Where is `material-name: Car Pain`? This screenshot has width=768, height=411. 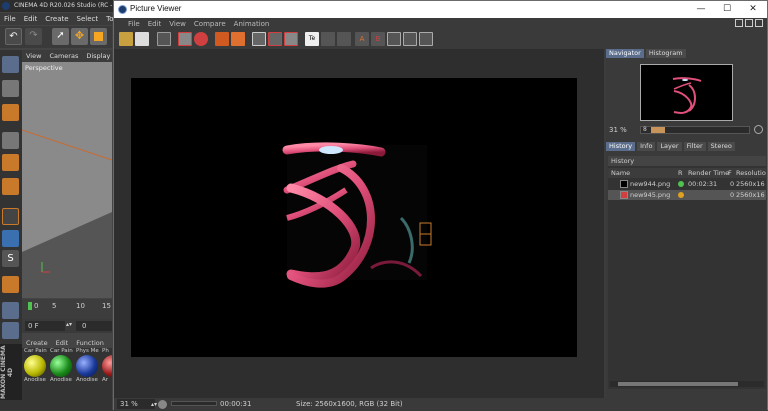
material-name: Car Pain is located at coordinates (61, 351).